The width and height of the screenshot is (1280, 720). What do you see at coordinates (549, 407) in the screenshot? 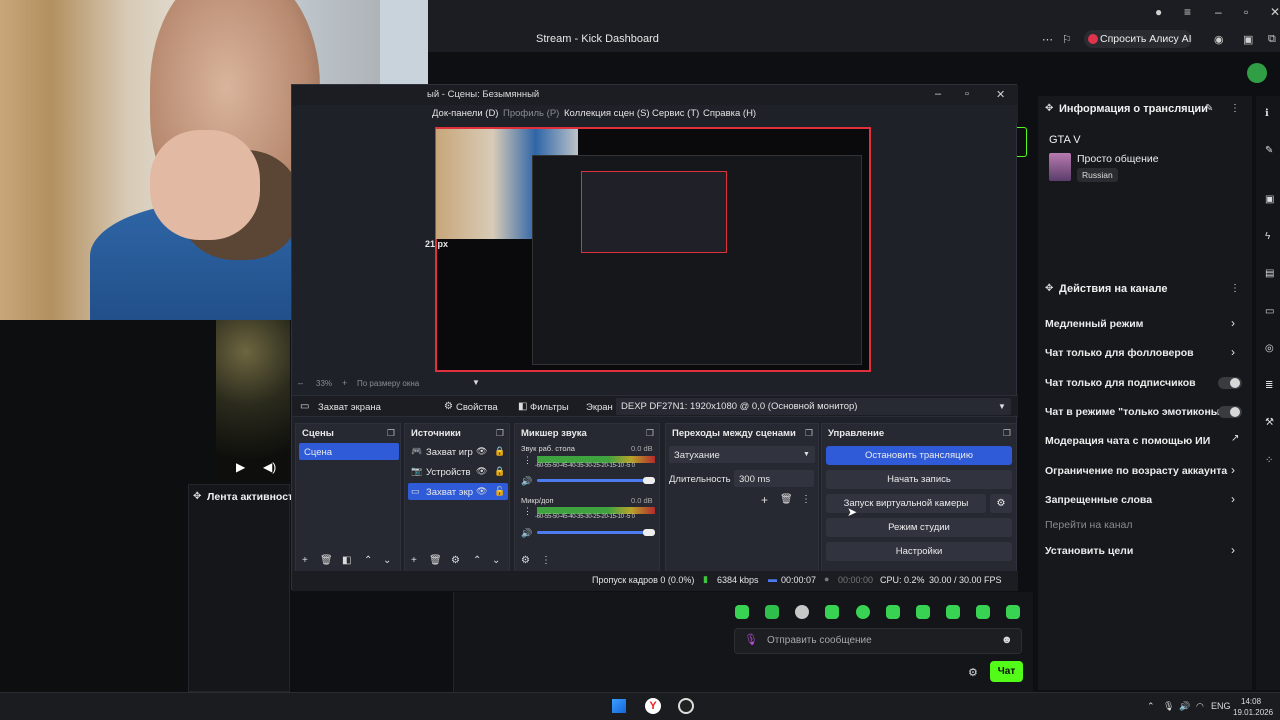
I see `filters-button: Фильтры` at bounding box center [549, 407].